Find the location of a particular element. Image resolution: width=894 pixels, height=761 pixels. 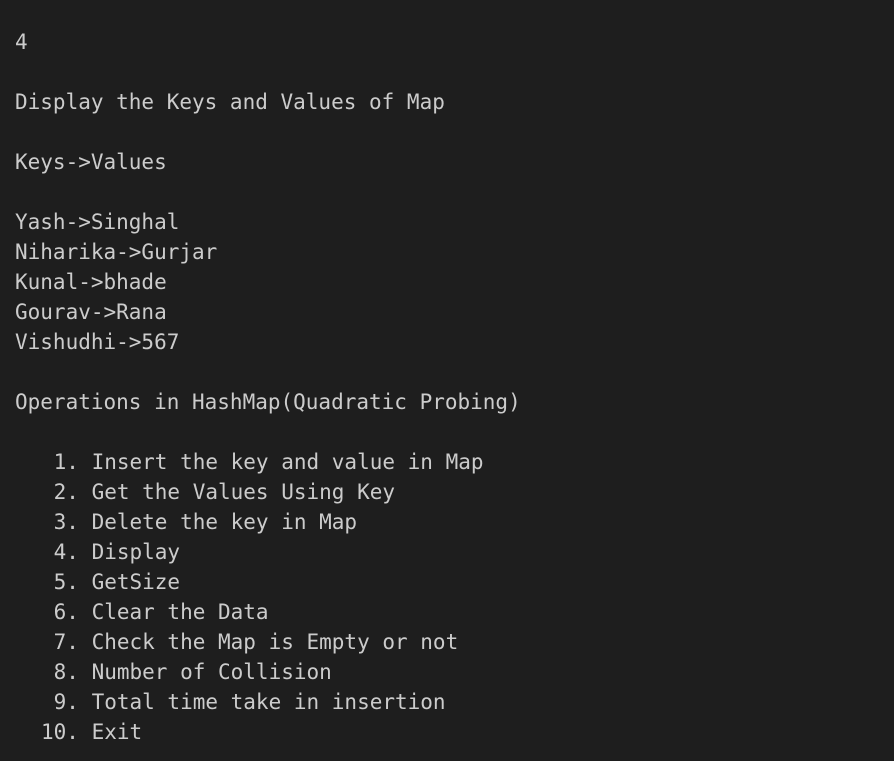

menu-item-collisions: 8. Number of Collision is located at coordinates (186, 672).